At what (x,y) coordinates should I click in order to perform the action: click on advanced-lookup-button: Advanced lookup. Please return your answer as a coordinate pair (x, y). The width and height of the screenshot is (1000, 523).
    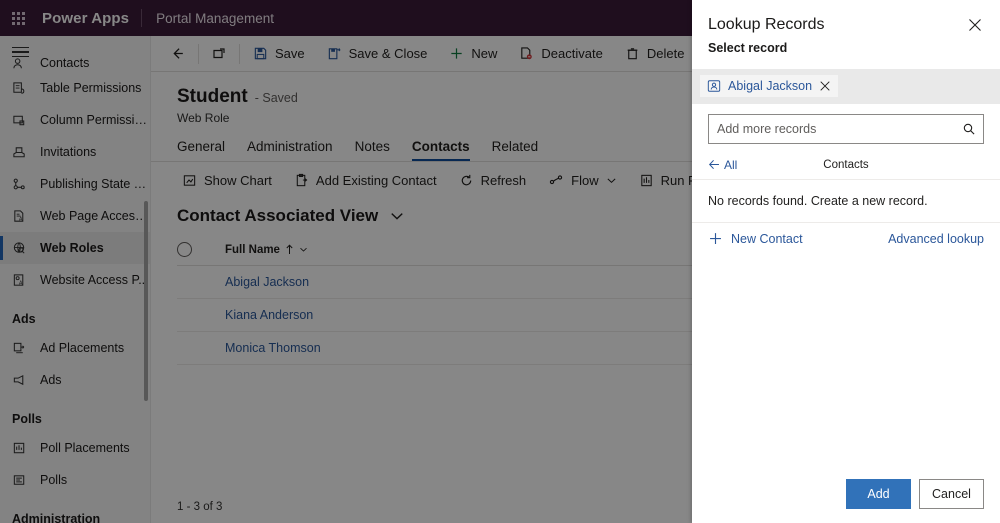
    Looking at the image, I should click on (936, 239).